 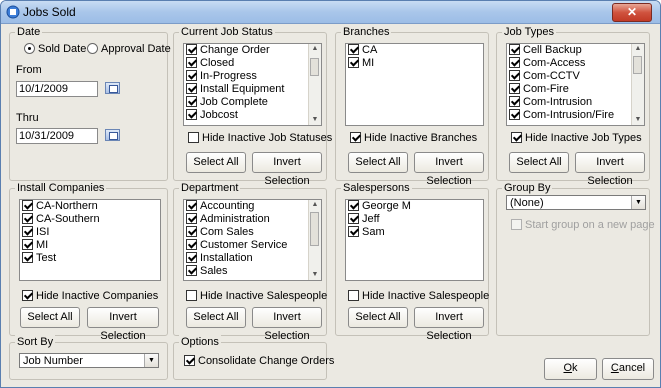 I want to click on list-item: Installation, so click(x=252, y=258).